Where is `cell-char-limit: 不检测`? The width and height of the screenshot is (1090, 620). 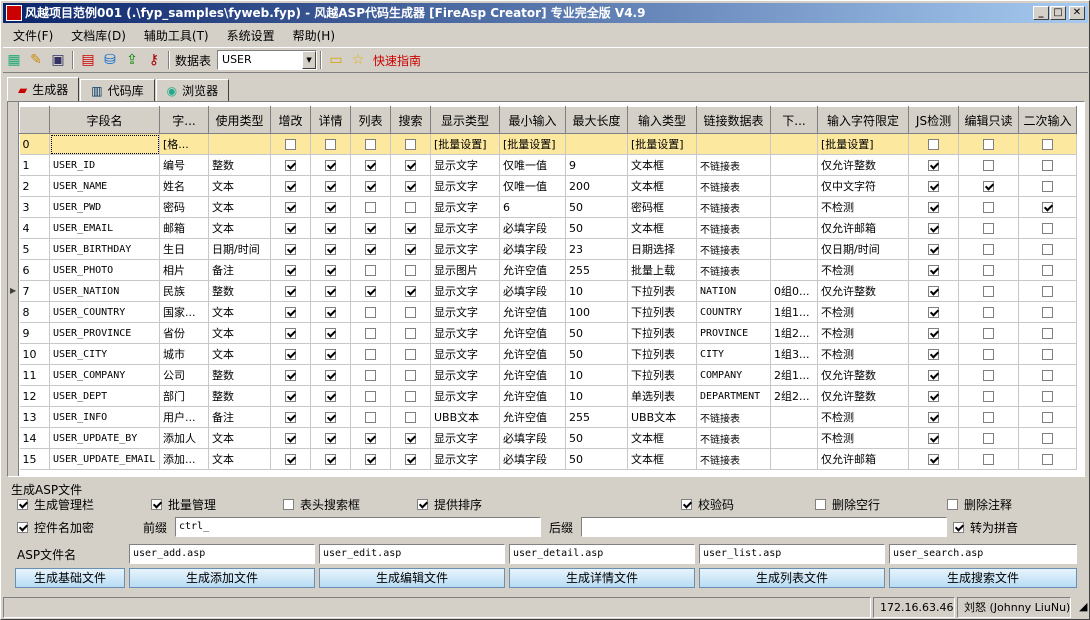
cell-char-limit: 不检测 is located at coordinates (863, 333).